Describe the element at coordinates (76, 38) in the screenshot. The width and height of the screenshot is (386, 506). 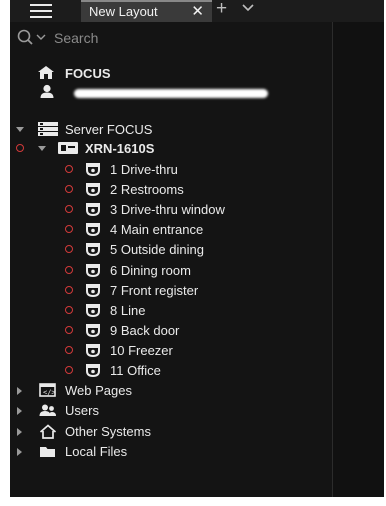
I see `search-input: Search` at that location.